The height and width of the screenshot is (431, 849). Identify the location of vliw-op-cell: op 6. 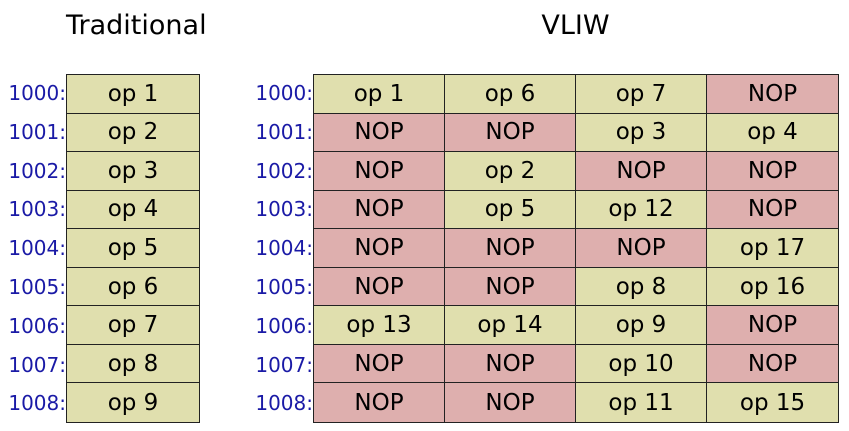
(510, 94).